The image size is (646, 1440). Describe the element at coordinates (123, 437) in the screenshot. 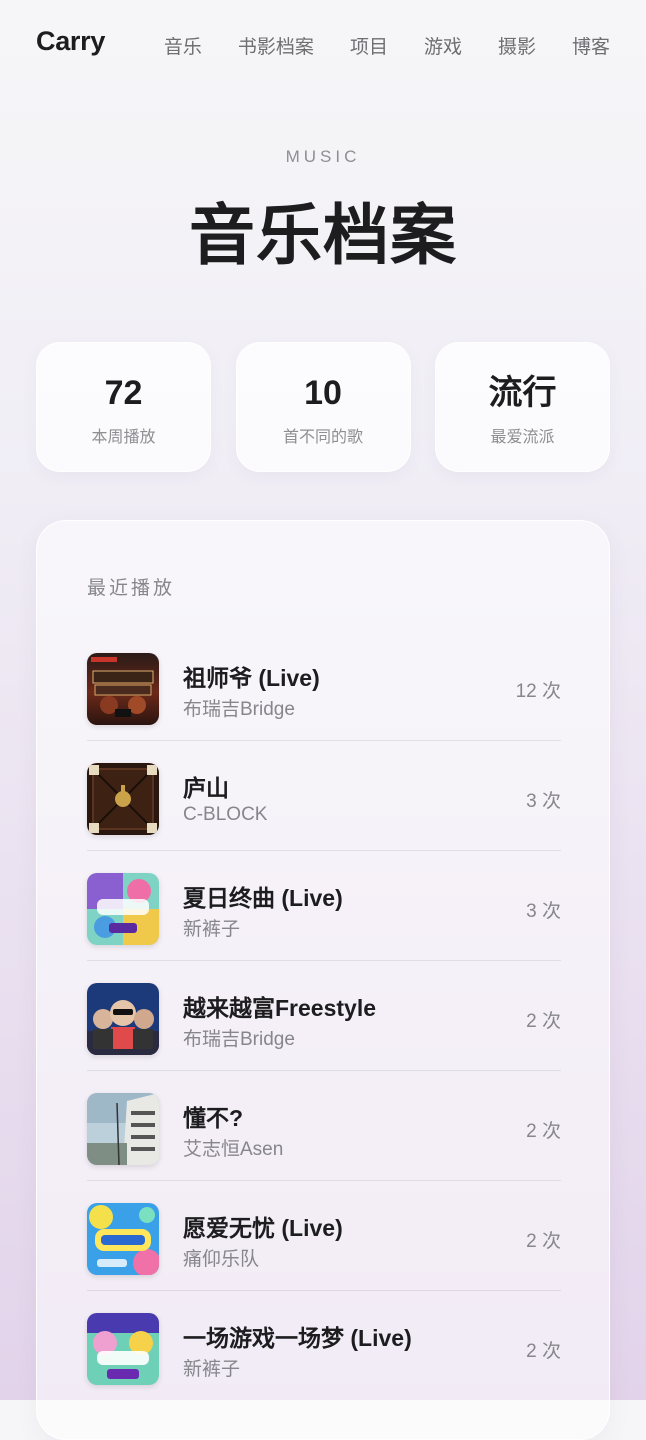

I see `stat-label: 本周播放` at that location.